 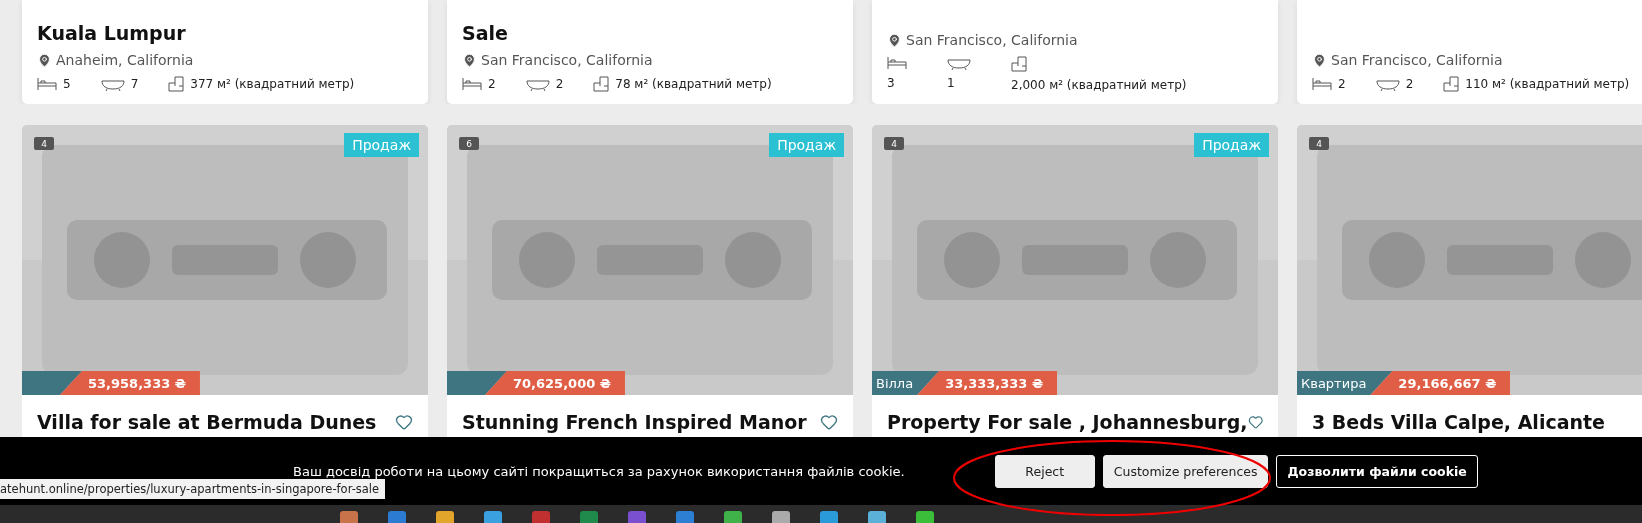 I want to click on cookie-button: Customize preferences, so click(x=1185, y=471).